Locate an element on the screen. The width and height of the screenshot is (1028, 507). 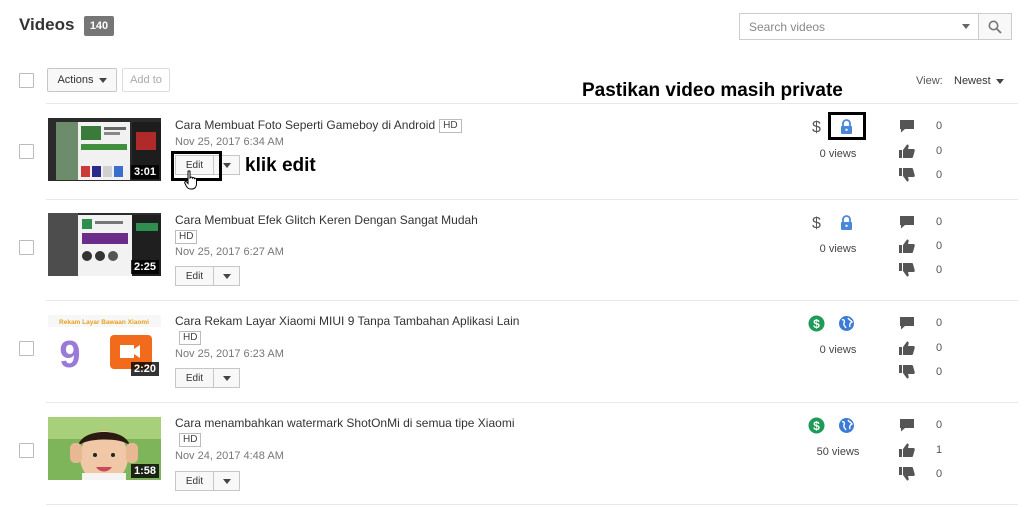
video-thumbnail: 2:25 is located at coordinates (104, 244).